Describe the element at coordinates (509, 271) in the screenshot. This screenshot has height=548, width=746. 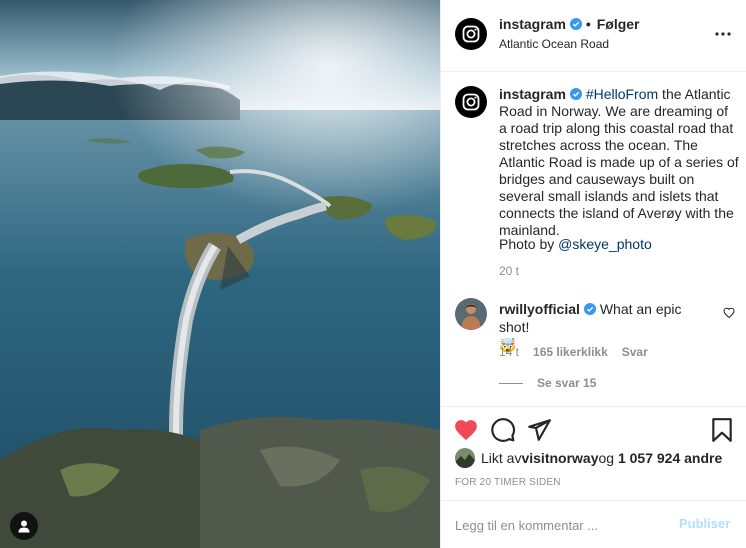
I see `caption-timestamp: 20 t` at that location.